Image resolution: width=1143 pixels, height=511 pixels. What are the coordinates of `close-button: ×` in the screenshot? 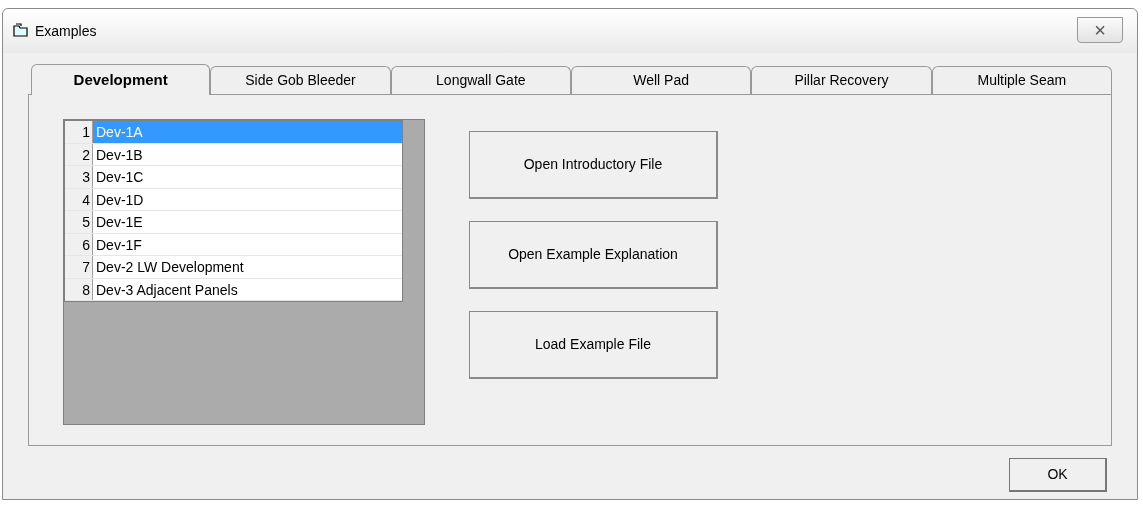 It's located at (1100, 30).